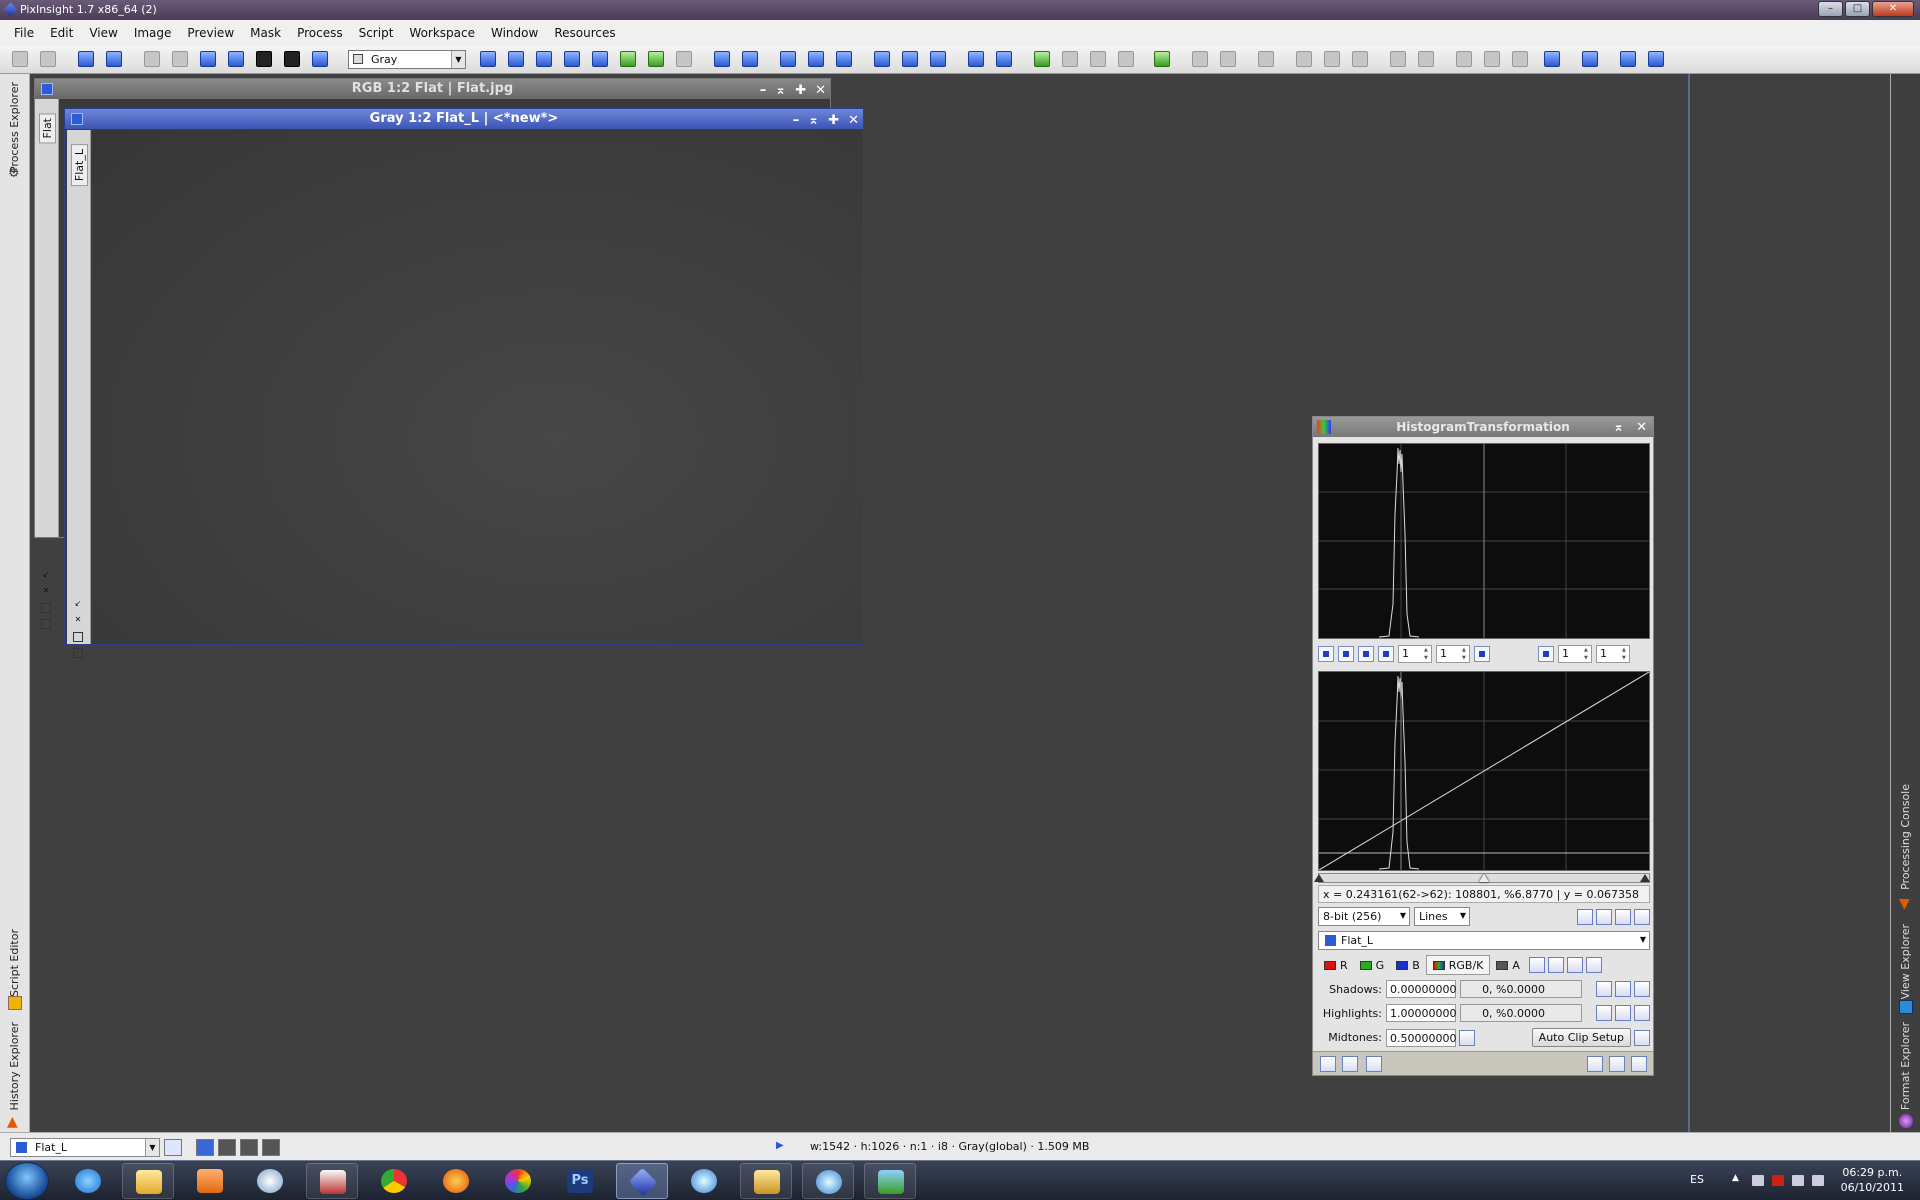 The width and height of the screenshot is (1920, 1200). What do you see at coordinates (173, 1147) in the screenshot?
I see `view-properties-icon` at bounding box center [173, 1147].